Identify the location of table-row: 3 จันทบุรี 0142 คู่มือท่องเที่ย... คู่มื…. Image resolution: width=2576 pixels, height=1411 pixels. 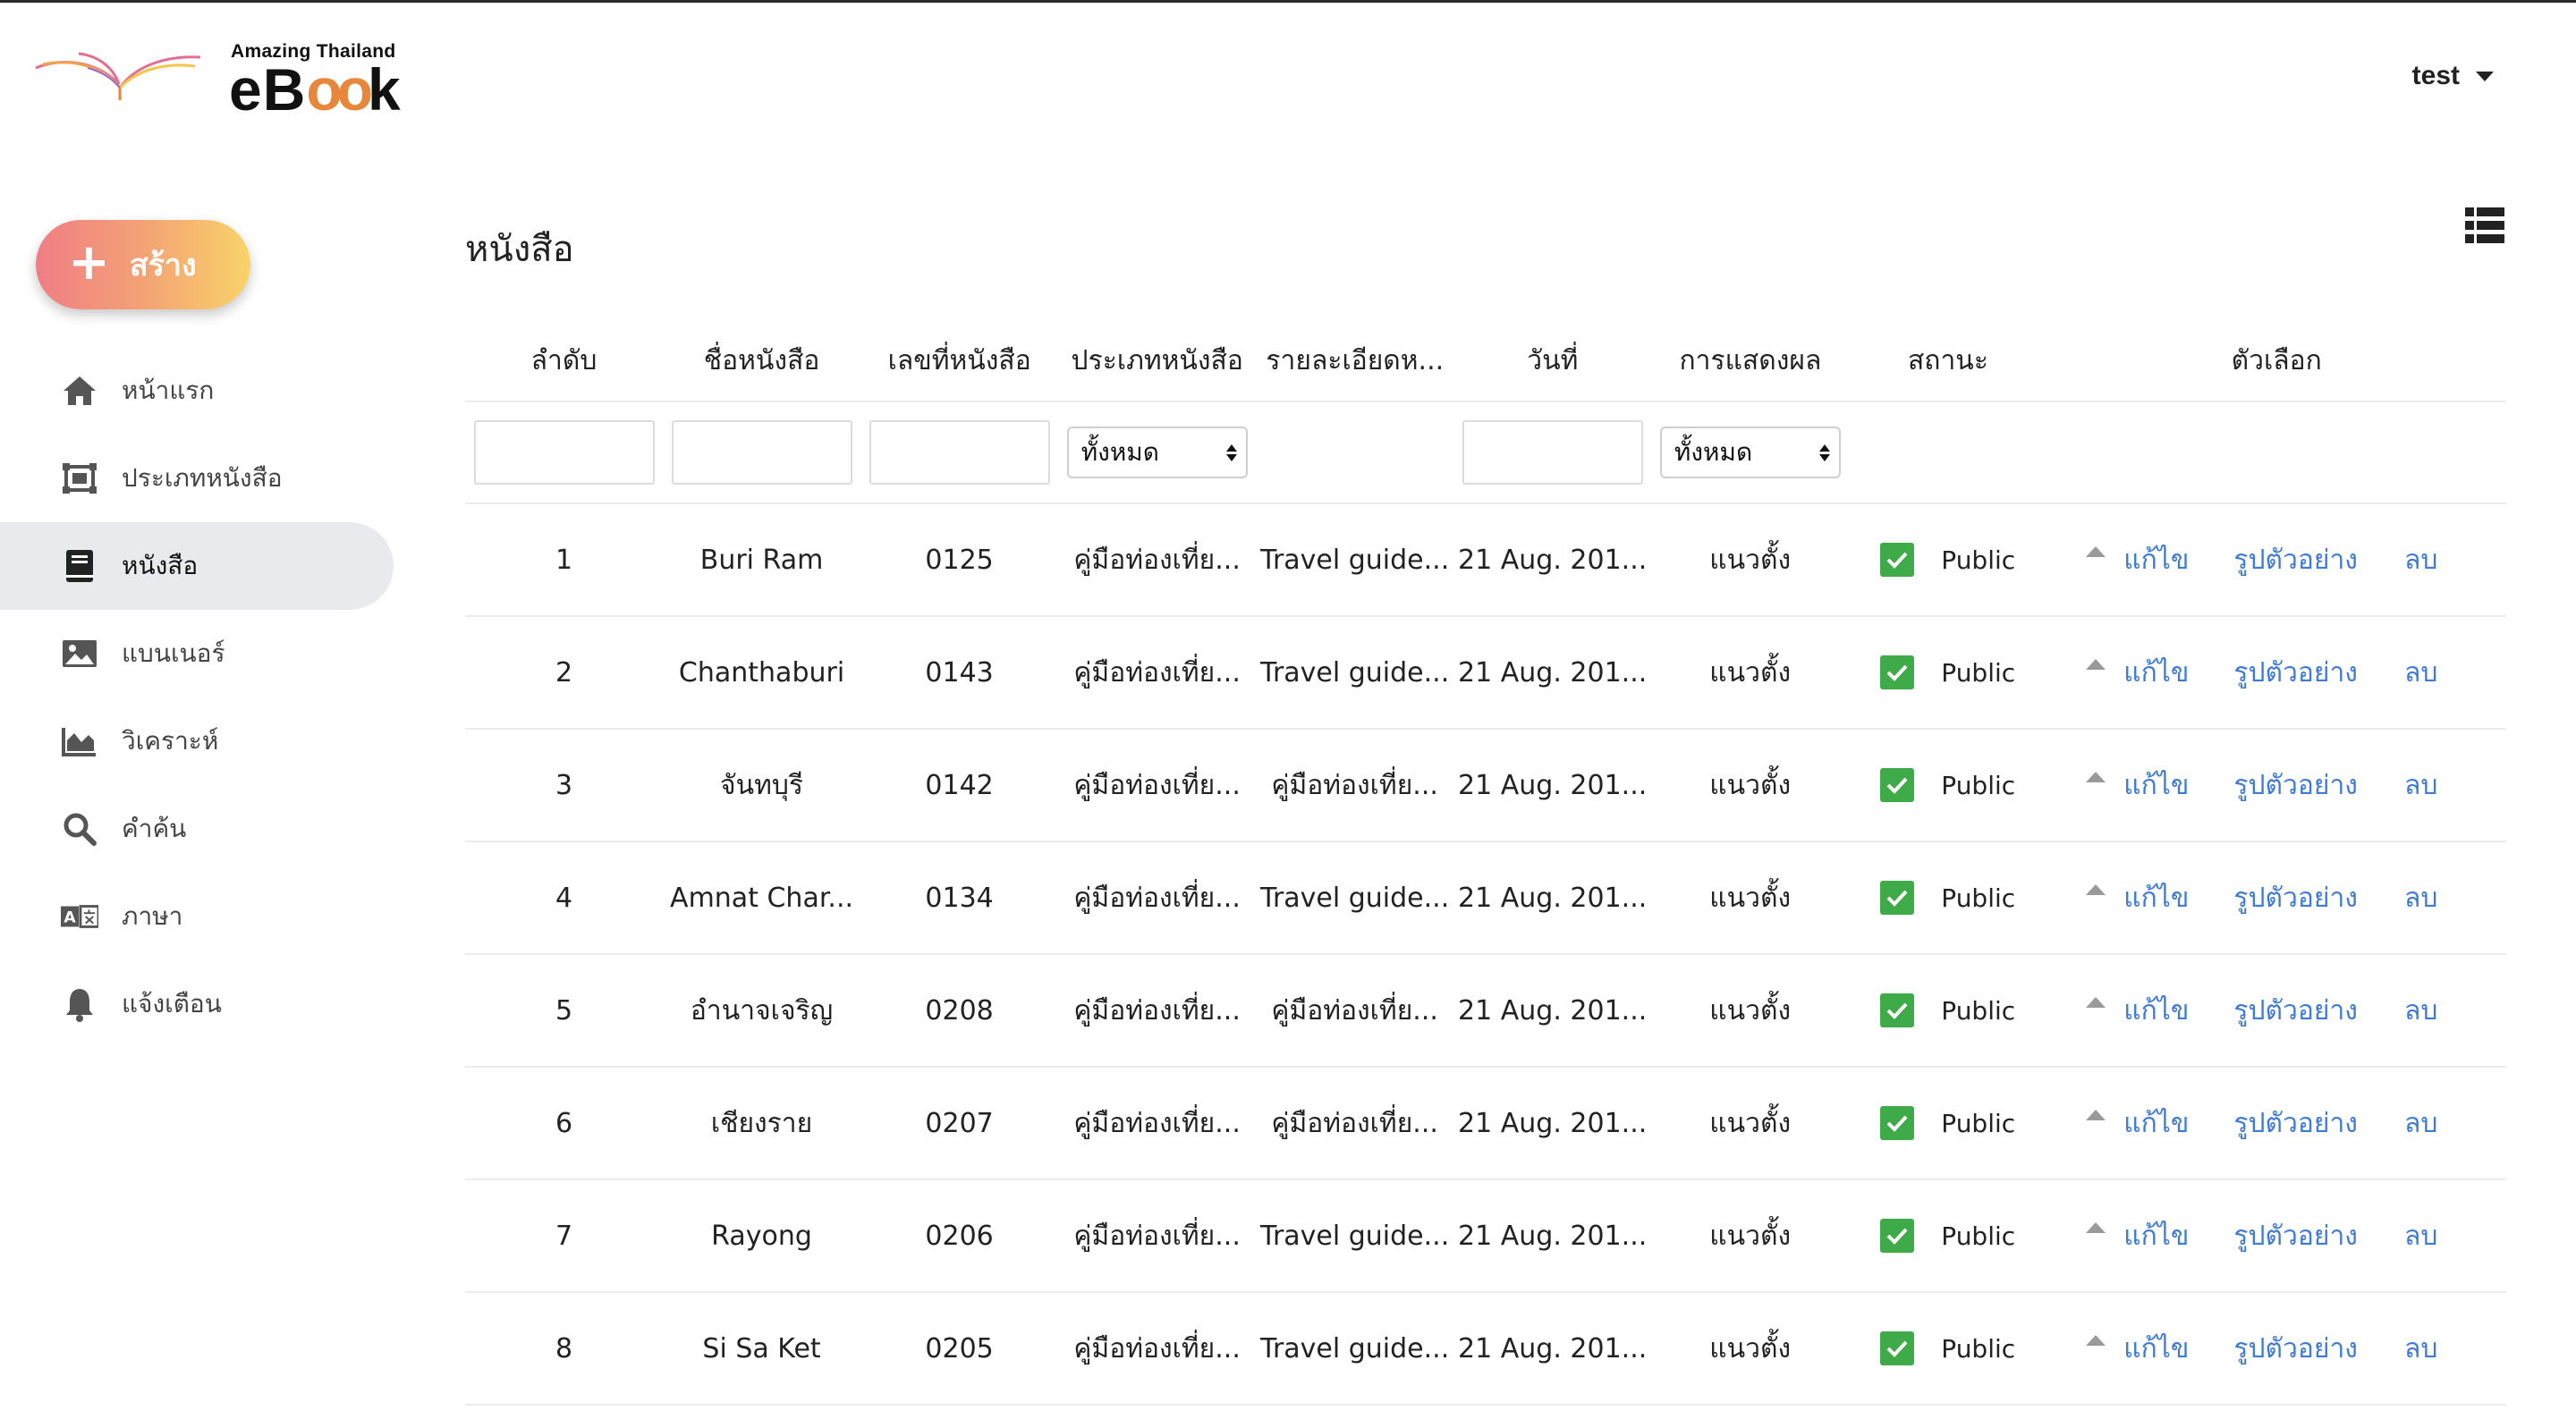
(1485, 786).